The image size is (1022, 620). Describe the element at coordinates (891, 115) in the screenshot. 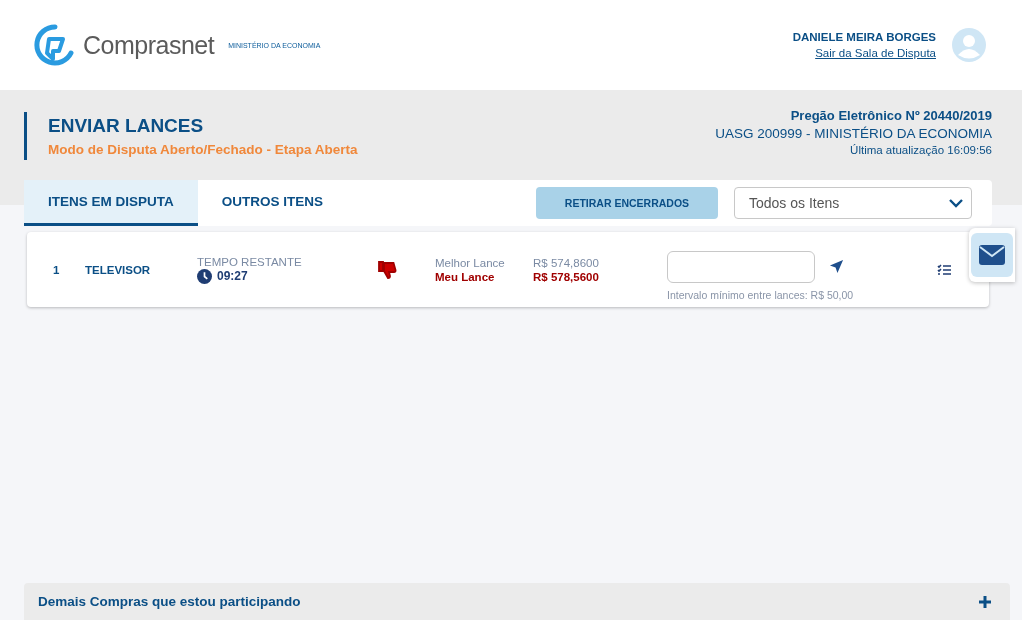

I see `auction-number: Pregão Eletrônico Nº 20440/2019` at that location.